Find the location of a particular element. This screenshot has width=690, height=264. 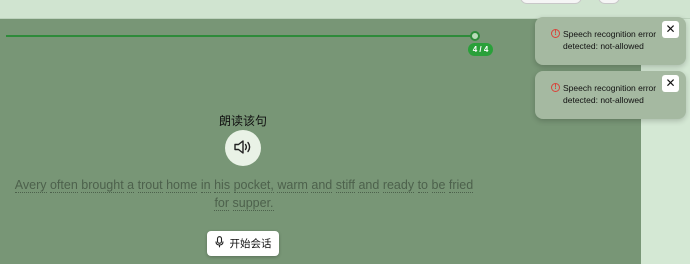

sentence-word: home is located at coordinates (182, 185).